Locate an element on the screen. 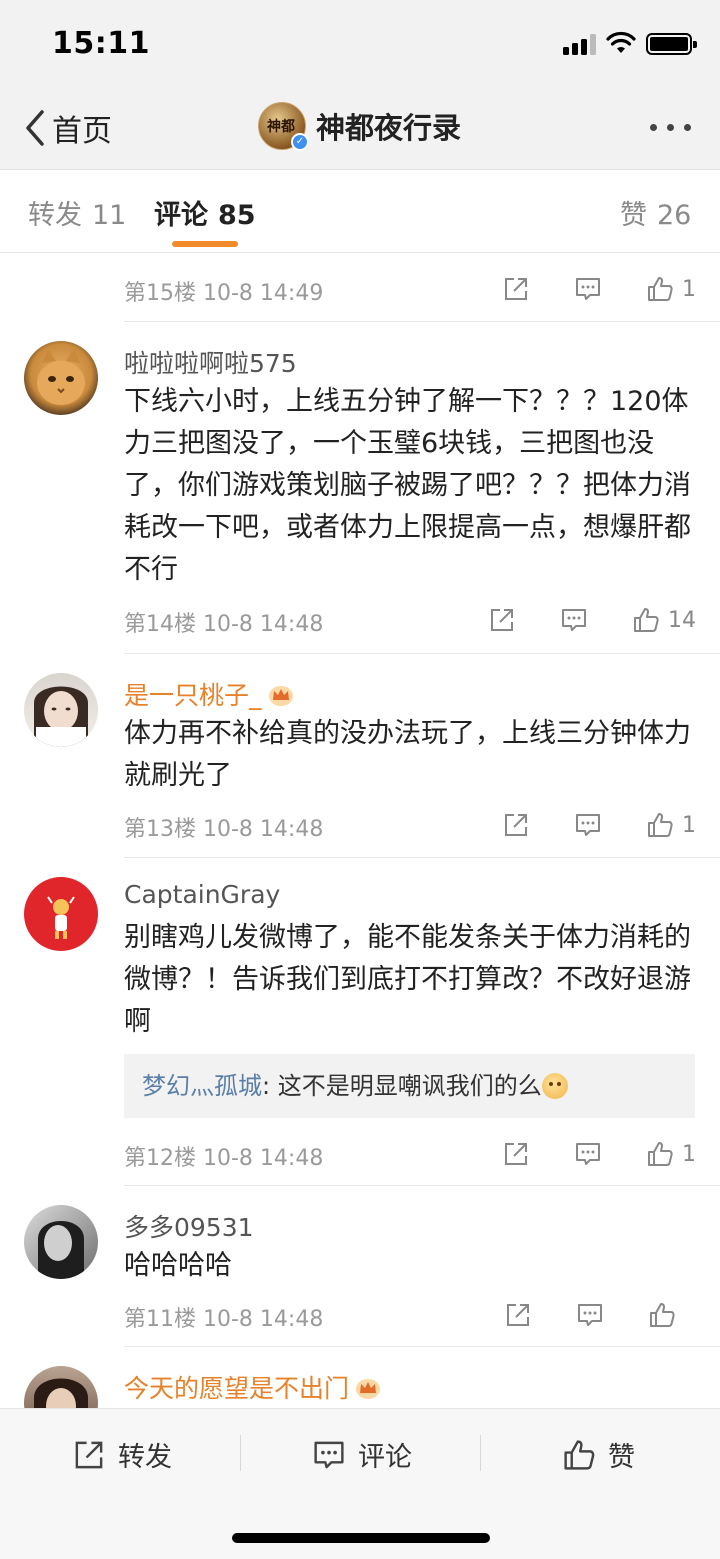 The height and width of the screenshot is (1559, 720). tab-repost-label: 转发 is located at coordinates (55, 215).